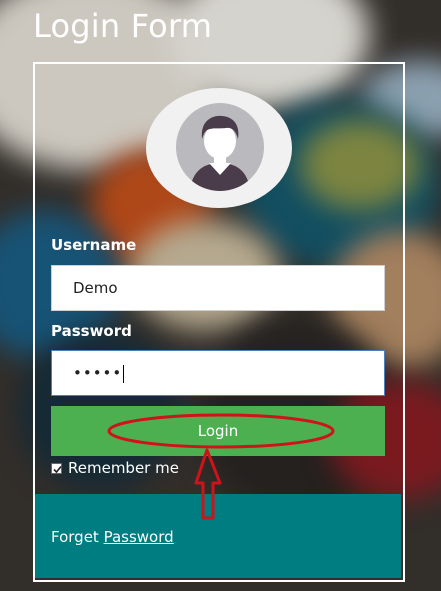  What do you see at coordinates (94, 245) in the screenshot?
I see `username-label: Username` at bounding box center [94, 245].